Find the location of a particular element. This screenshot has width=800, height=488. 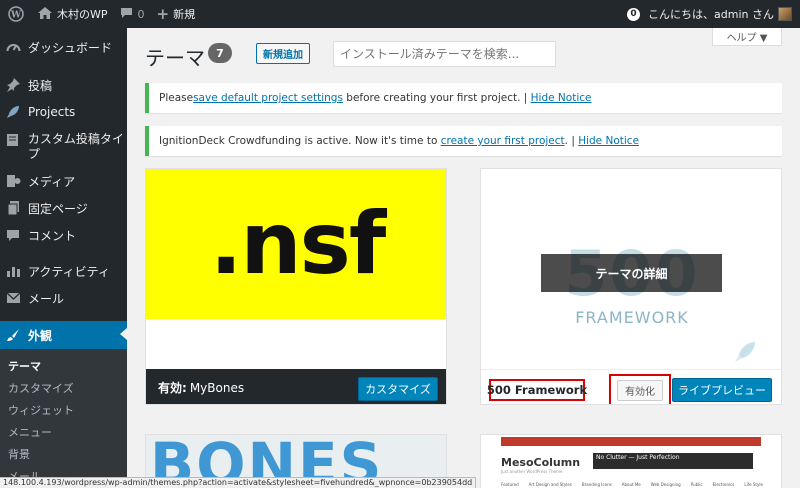

nsf-logo-text: .nsf is located at coordinates (297, 244).